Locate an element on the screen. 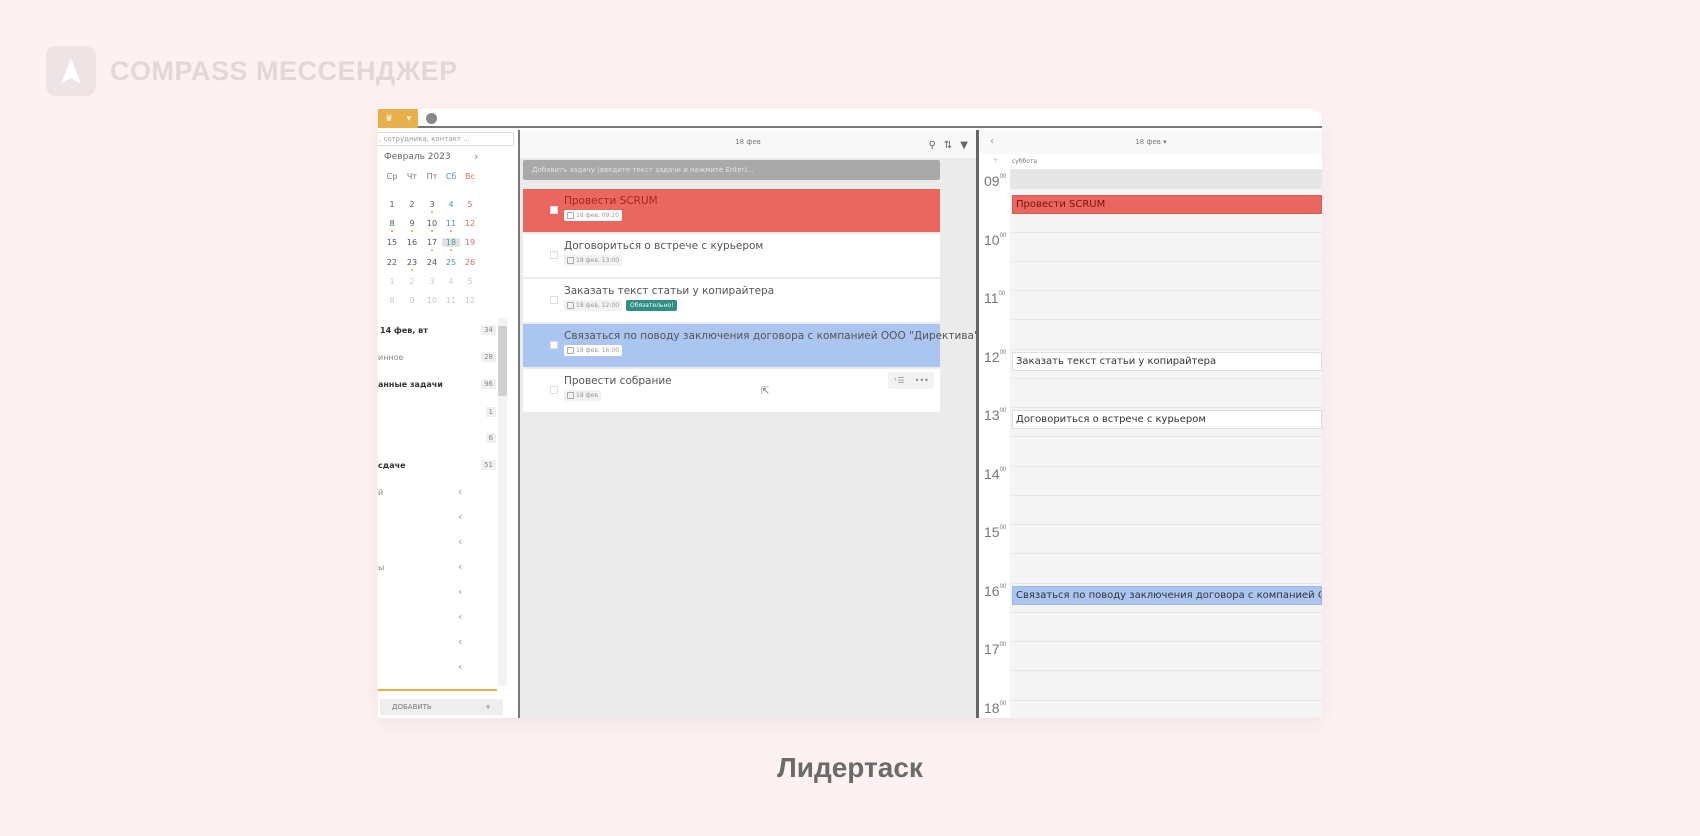 This screenshot has height=836, width=1700. scrollbar is located at coordinates (502, 502).